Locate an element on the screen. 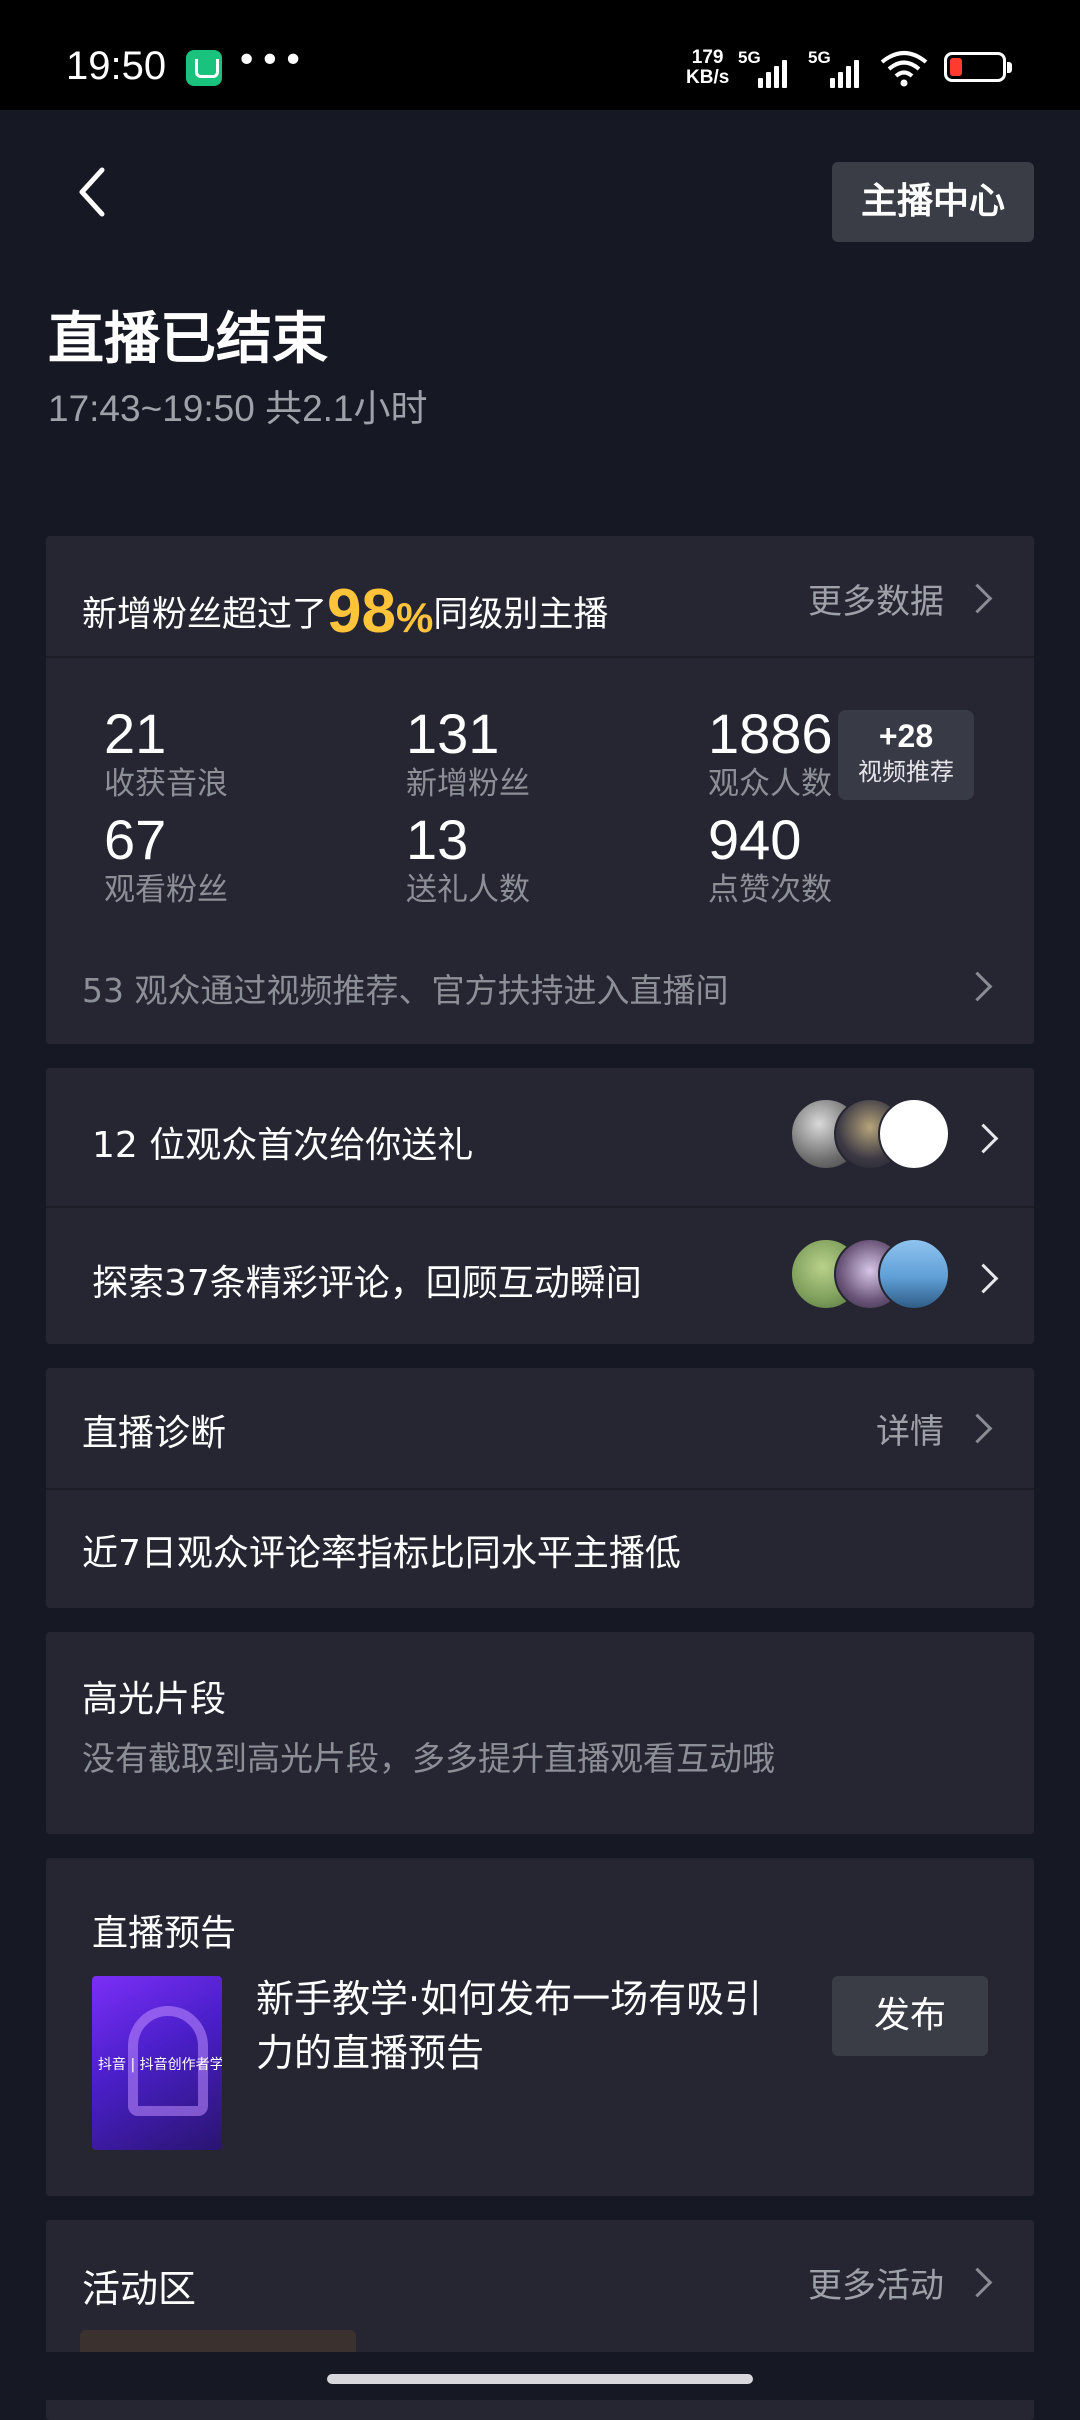 This screenshot has height=2420, width=1080. recommend-source-text: 53 观众通过视频推荐、官方扶持进入直播间 is located at coordinates (405, 988).